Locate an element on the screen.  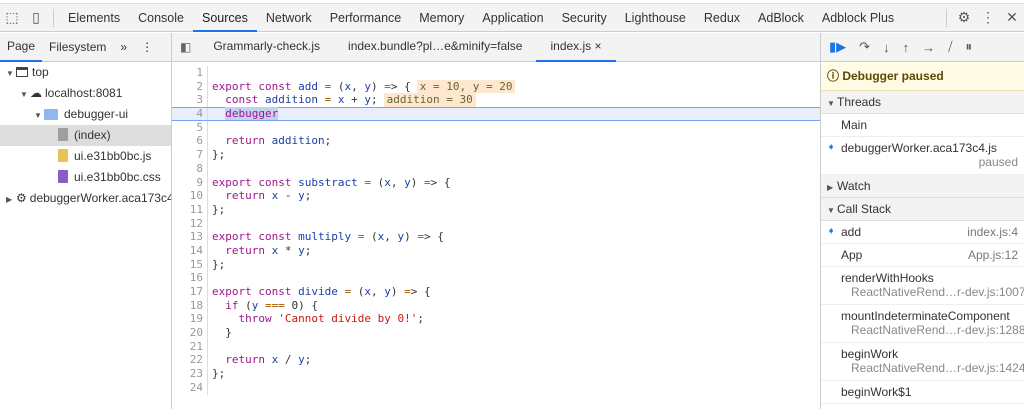
folder-icon is located at coordinates (51, 114).